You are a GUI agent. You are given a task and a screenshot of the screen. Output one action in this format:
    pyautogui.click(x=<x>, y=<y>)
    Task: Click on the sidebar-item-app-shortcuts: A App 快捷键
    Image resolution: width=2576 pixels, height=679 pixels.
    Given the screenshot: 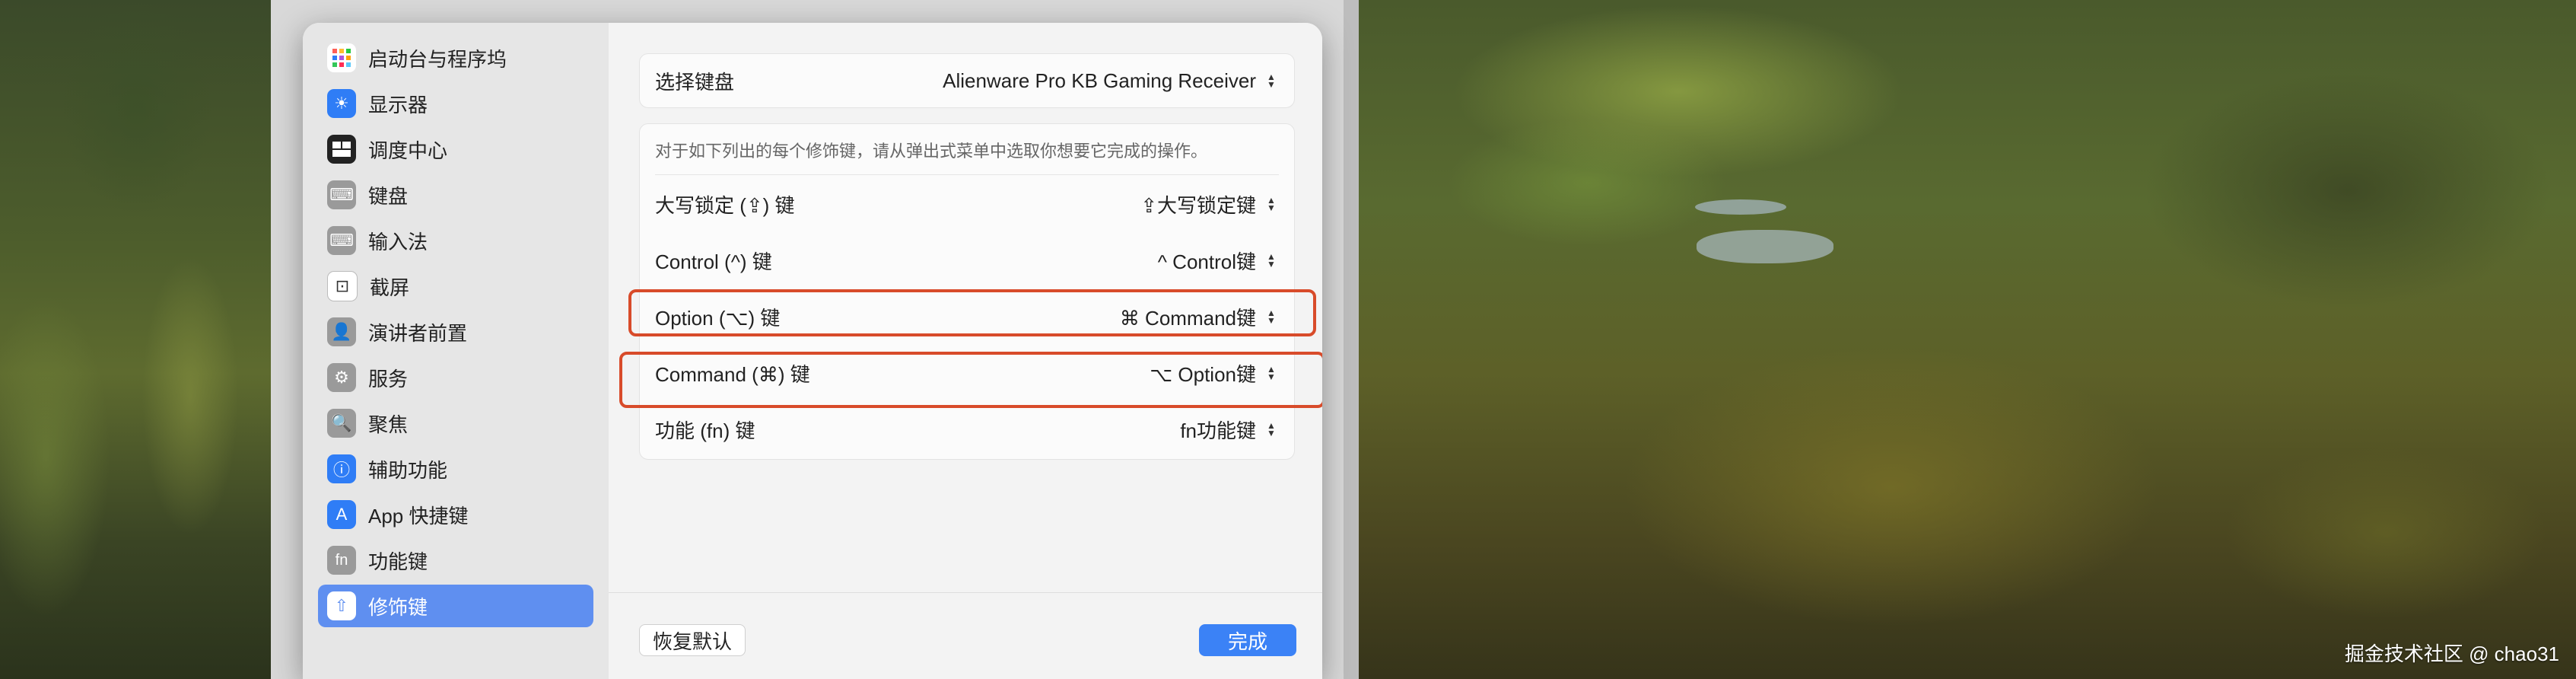 What is the action you would take?
    pyautogui.click(x=456, y=514)
    